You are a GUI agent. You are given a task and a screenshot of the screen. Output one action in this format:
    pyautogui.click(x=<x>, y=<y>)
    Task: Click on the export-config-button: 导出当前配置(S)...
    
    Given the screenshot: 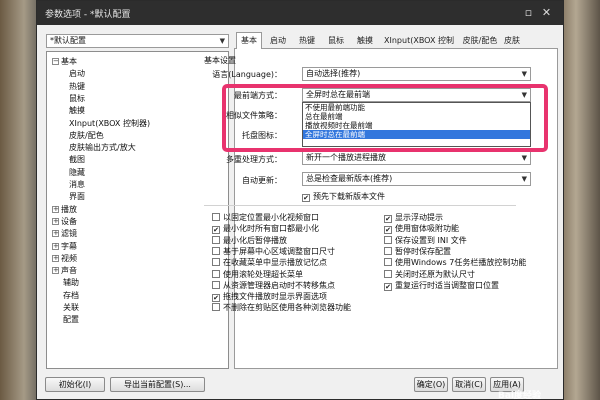 What is the action you would take?
    pyautogui.click(x=157, y=384)
    